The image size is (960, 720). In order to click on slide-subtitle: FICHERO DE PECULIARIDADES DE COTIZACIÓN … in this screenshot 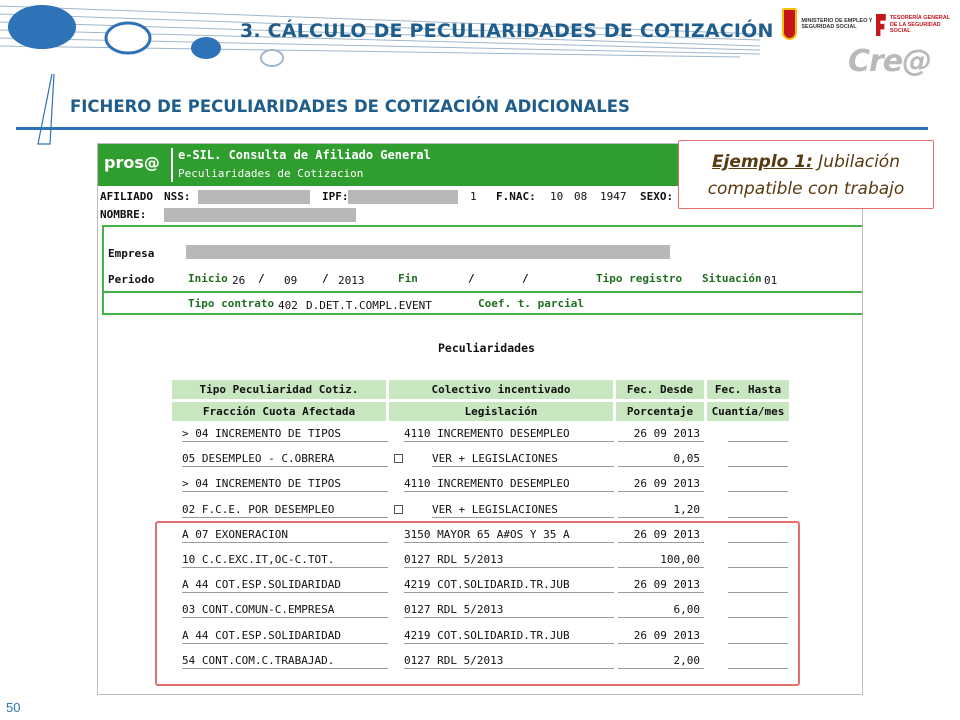, I will do `click(350, 106)`.